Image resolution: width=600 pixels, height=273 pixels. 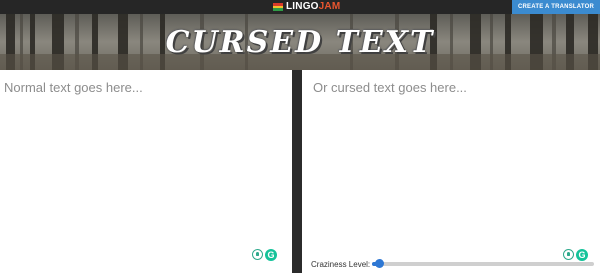 I want to click on panel-divider, so click(x=297, y=171).